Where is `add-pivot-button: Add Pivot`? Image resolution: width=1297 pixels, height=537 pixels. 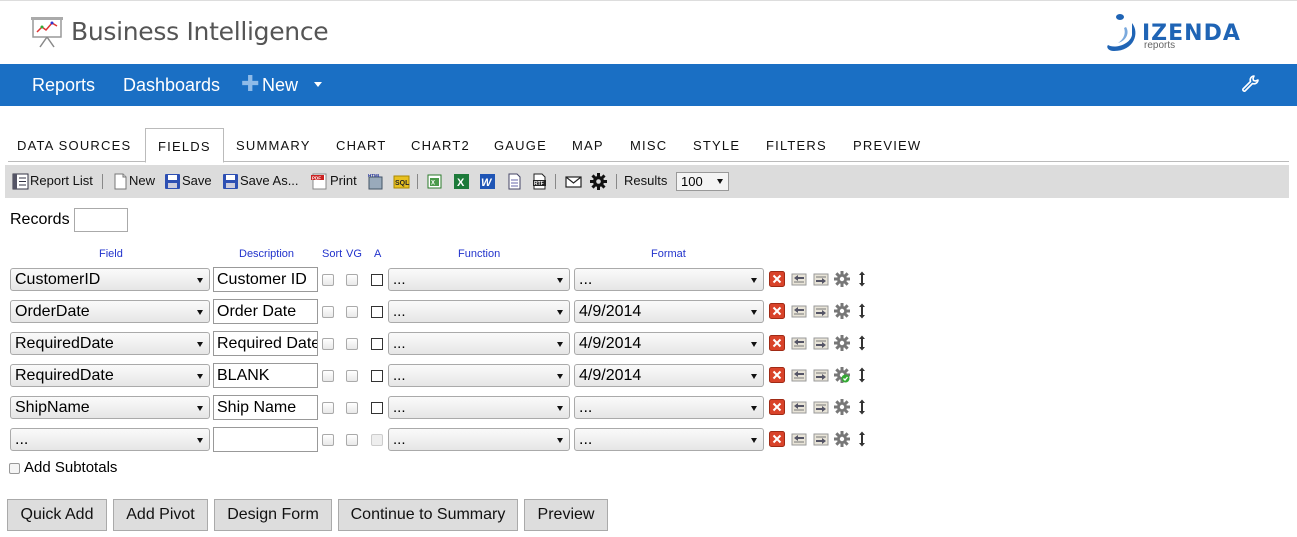
add-pivot-button: Add Pivot is located at coordinates (160, 515).